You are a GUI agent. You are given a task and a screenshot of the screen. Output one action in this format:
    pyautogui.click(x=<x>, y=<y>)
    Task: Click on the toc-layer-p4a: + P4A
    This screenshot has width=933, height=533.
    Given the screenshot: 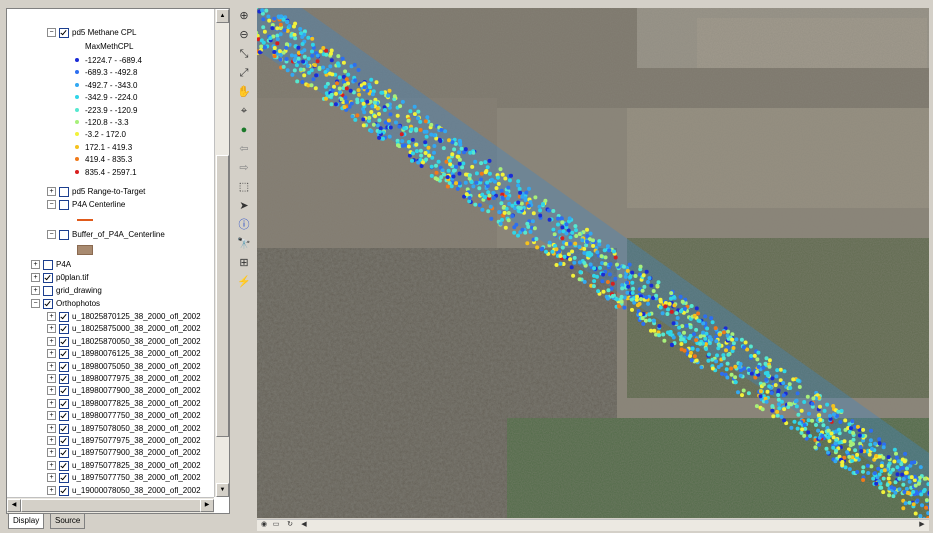 What is the action you would take?
    pyautogui.click(x=116, y=264)
    